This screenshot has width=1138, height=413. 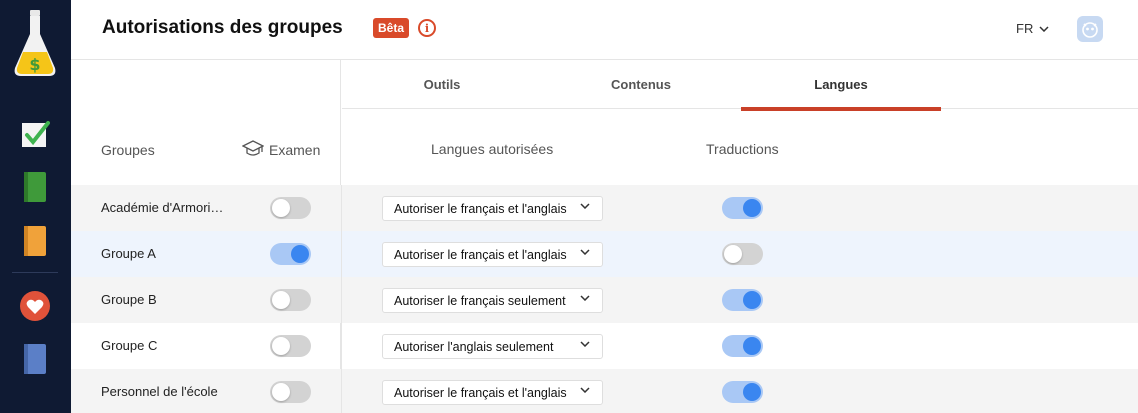 What do you see at coordinates (35, 241) in the screenshot?
I see `orange-book-icon` at bounding box center [35, 241].